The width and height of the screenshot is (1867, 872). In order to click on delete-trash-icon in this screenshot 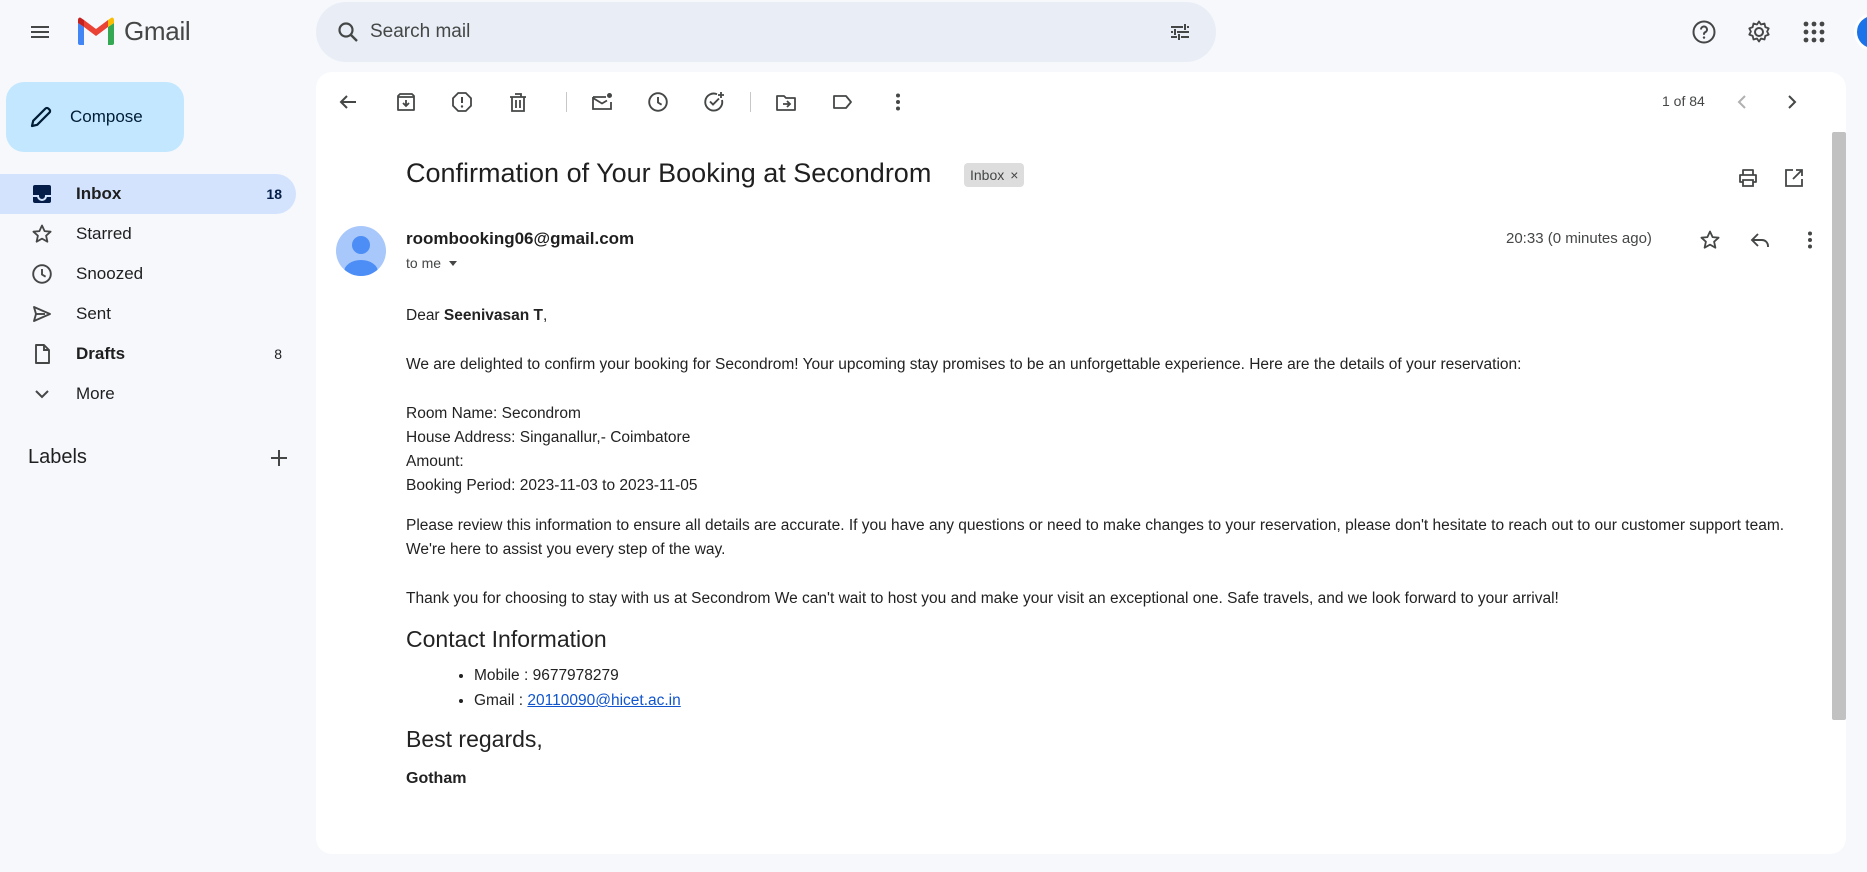, I will do `click(518, 102)`.